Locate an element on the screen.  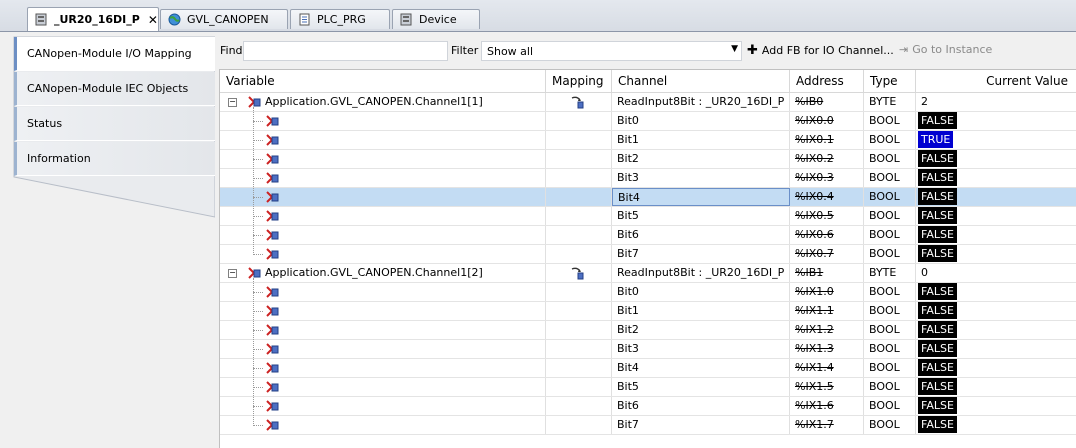
table-row-bit: Bit7 %IX0.7 BOOL FALSE is located at coordinates (648, 254).